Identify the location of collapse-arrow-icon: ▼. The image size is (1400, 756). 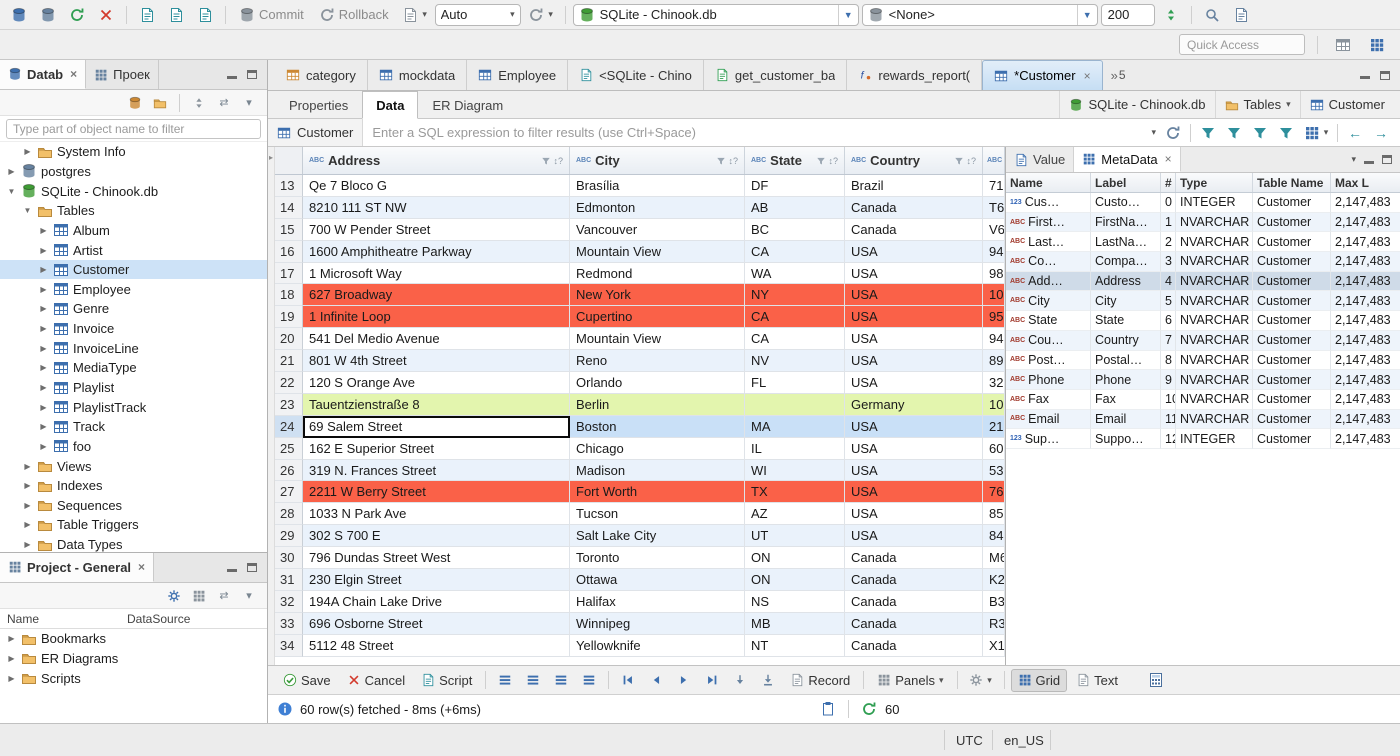
(27, 210).